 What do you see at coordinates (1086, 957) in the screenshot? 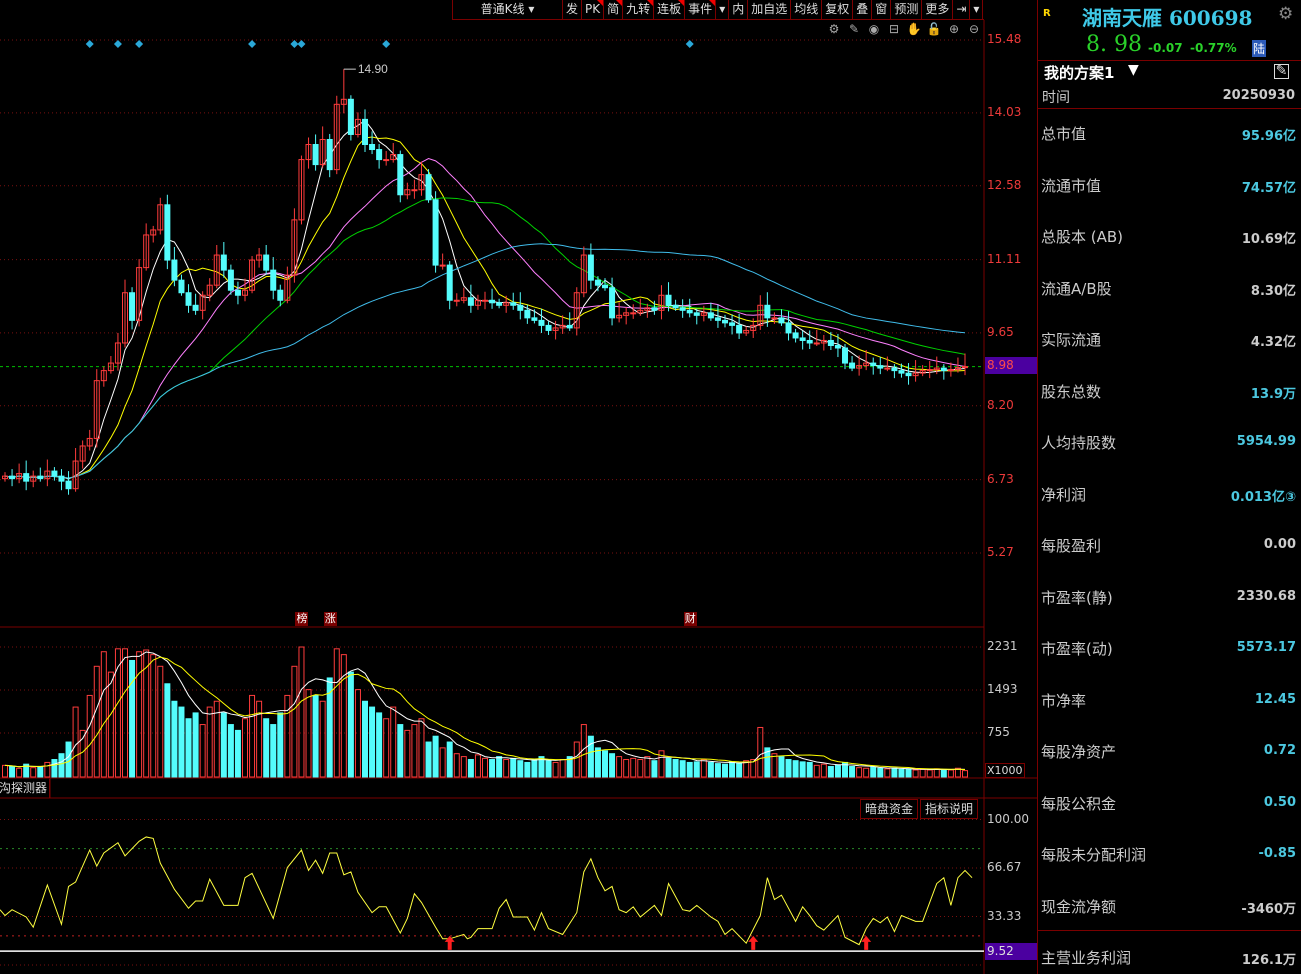
I see `info-label: 主营业务利润` at bounding box center [1086, 957].